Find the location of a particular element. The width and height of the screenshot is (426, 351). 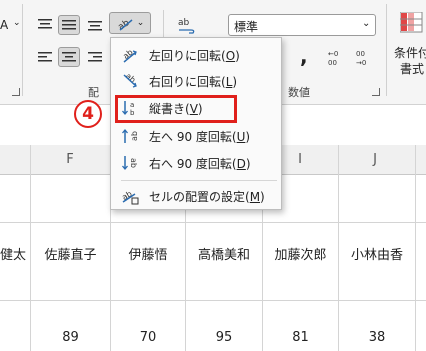

menu-item-rotate-clockwise: ab 右回りに回転(L) is located at coordinates (196, 81).